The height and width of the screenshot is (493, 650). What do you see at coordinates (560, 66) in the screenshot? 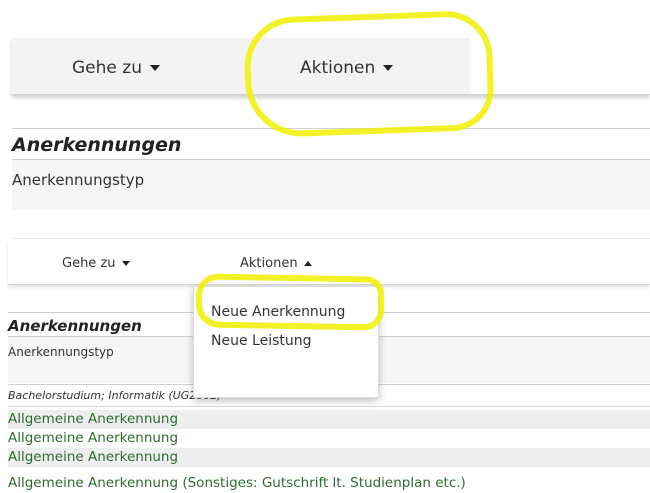
I see `toolbar-empty-area` at bounding box center [560, 66].